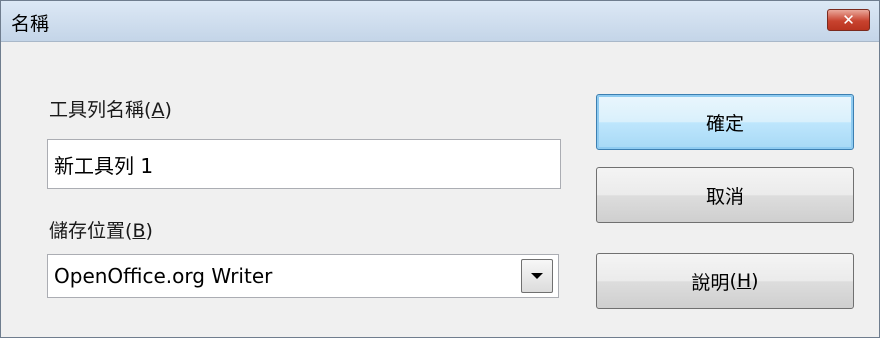  I want to click on window-title: 名稱, so click(30, 24).